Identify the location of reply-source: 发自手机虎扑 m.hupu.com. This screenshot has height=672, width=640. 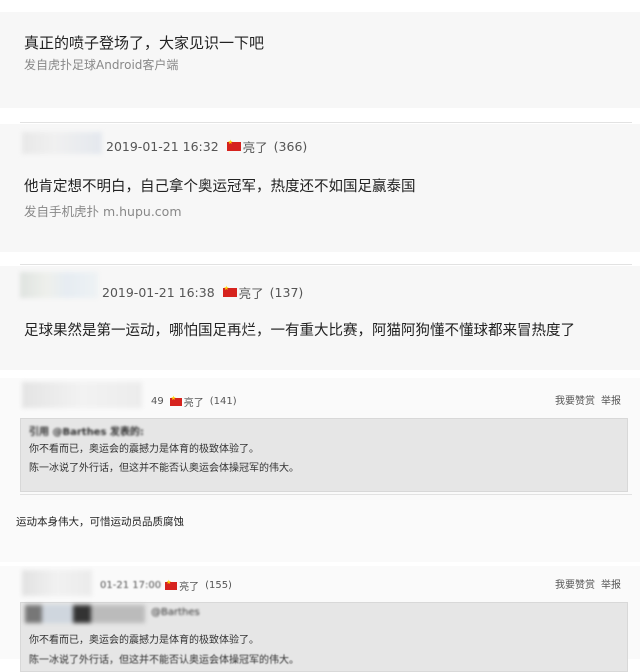
(103, 211).